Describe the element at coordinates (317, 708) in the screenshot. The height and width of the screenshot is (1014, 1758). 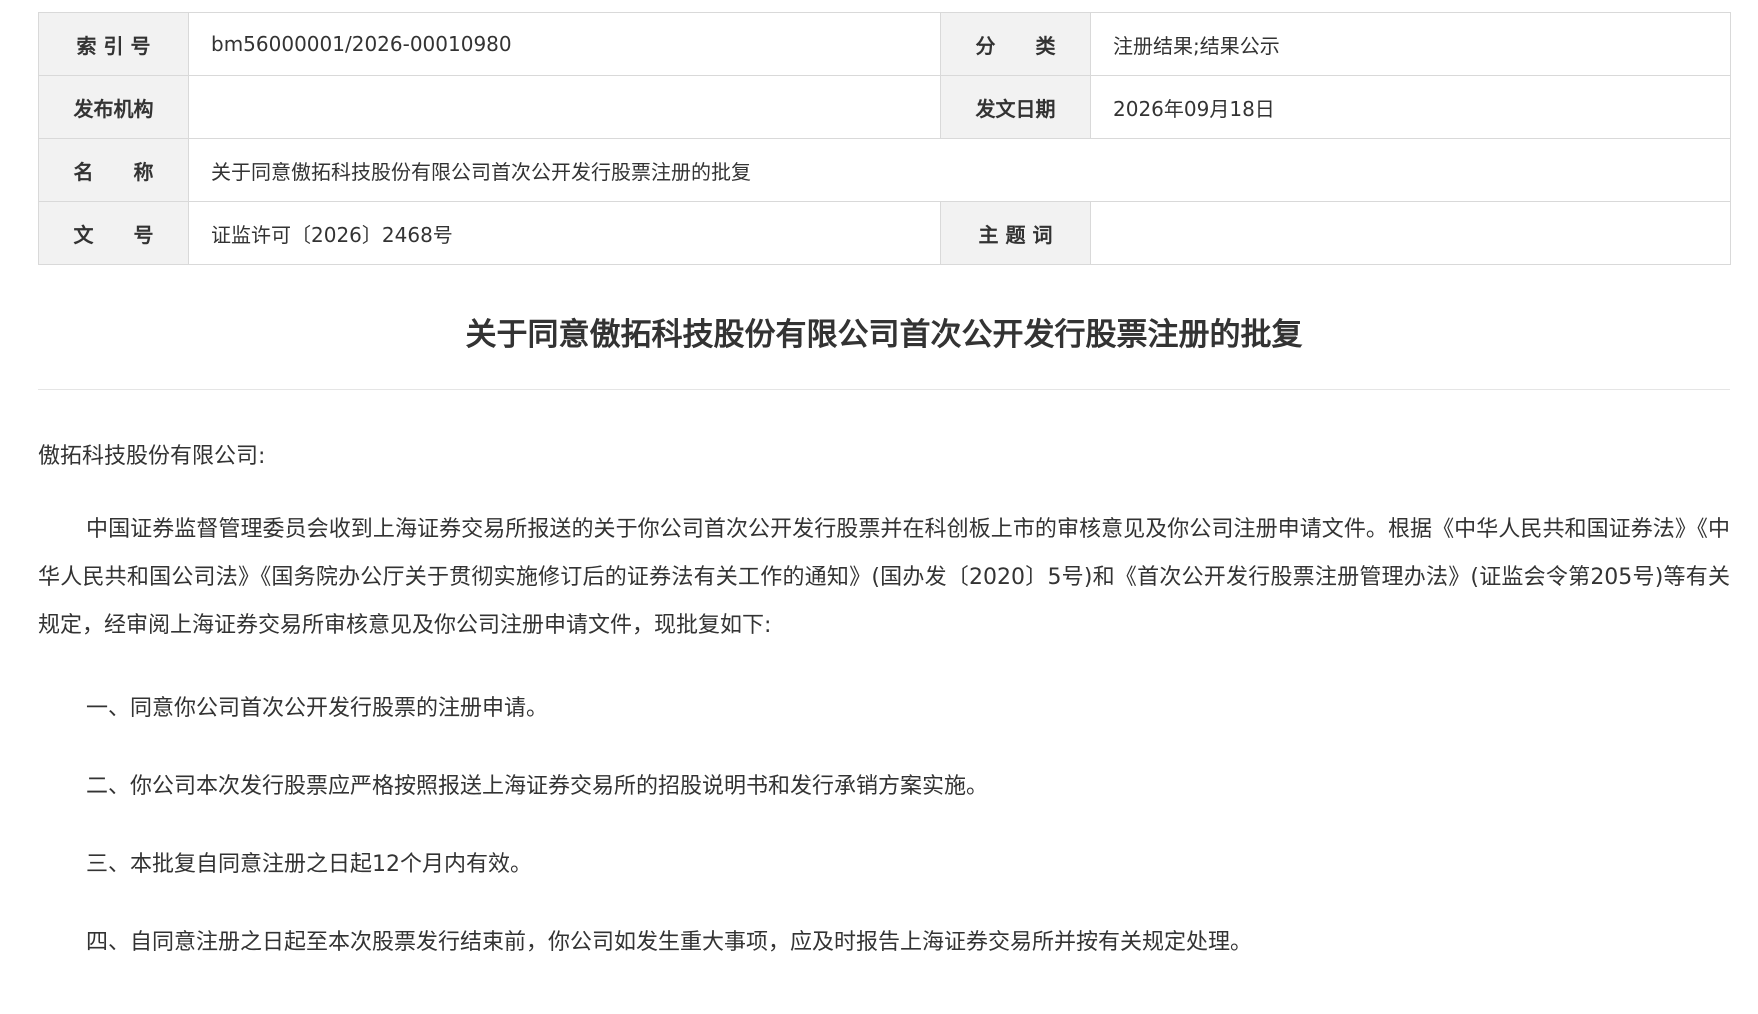
I see `approval-item-1: 一、同意你公司首次公开发行股票的注册申请。` at that location.